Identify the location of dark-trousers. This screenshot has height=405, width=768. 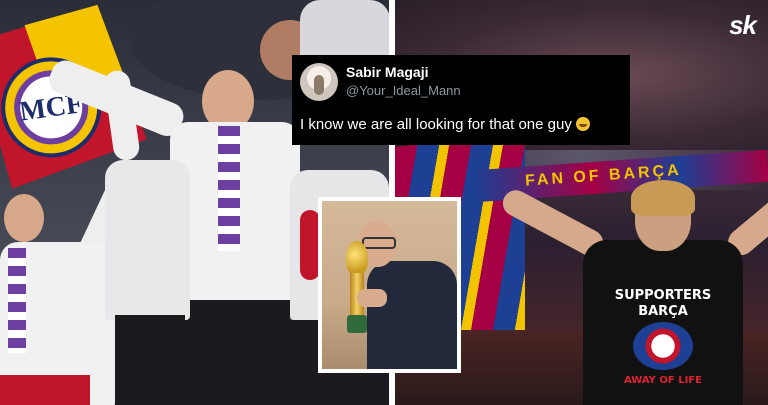
(150, 360).